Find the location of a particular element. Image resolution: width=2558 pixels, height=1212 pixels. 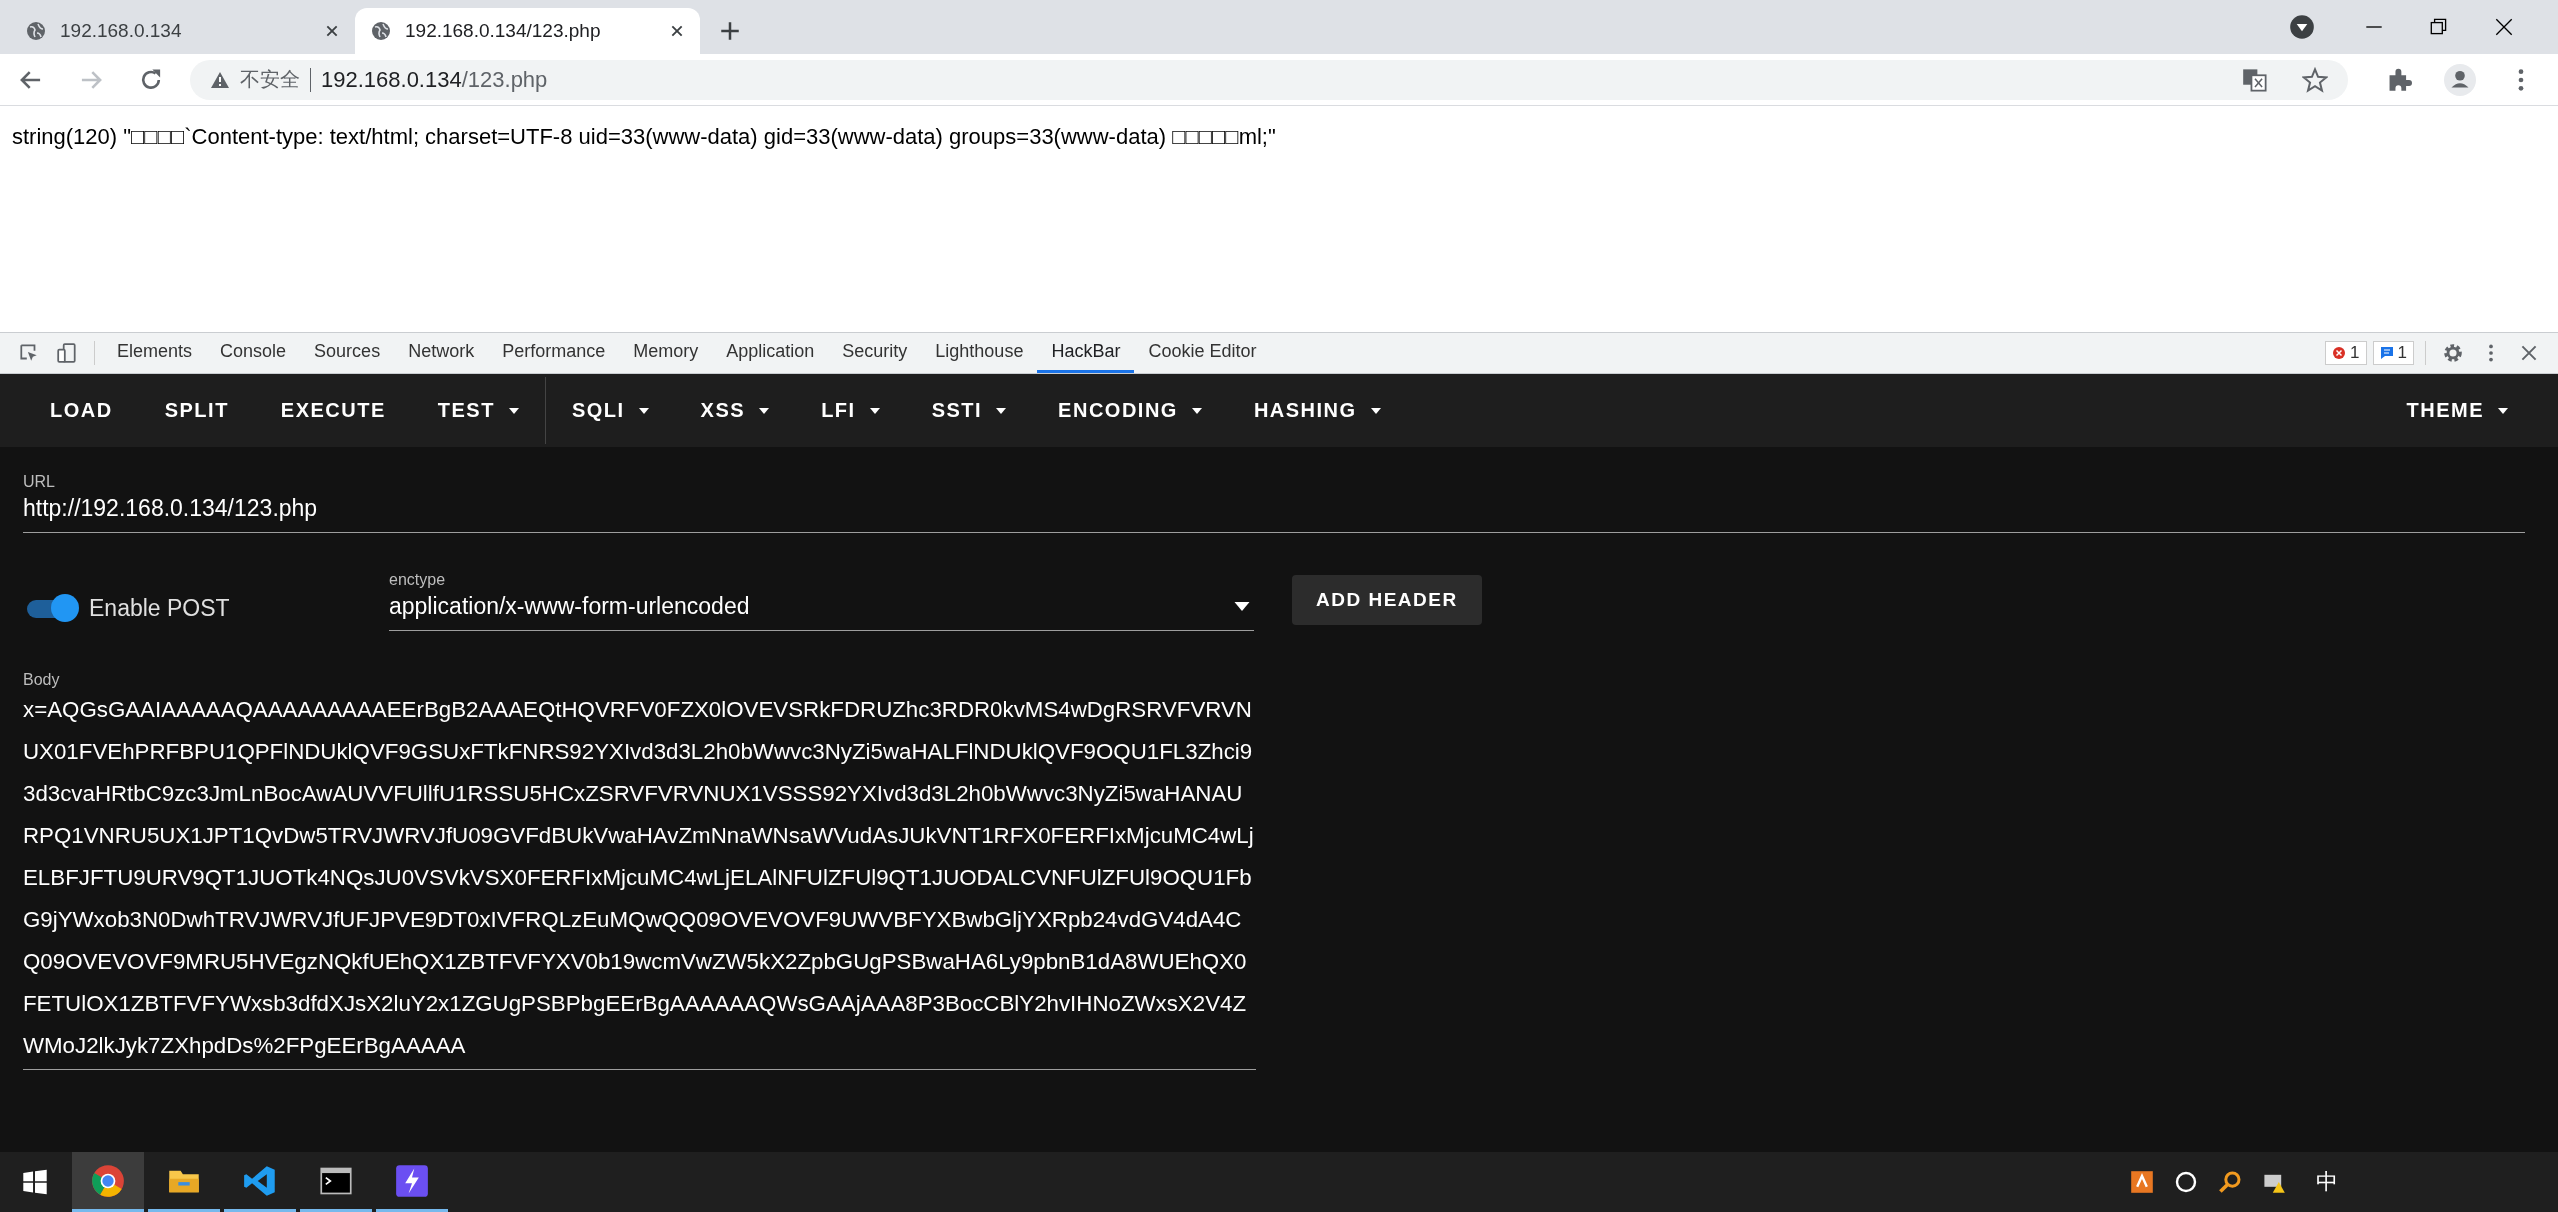

close-icon is located at coordinates (2504, 27).